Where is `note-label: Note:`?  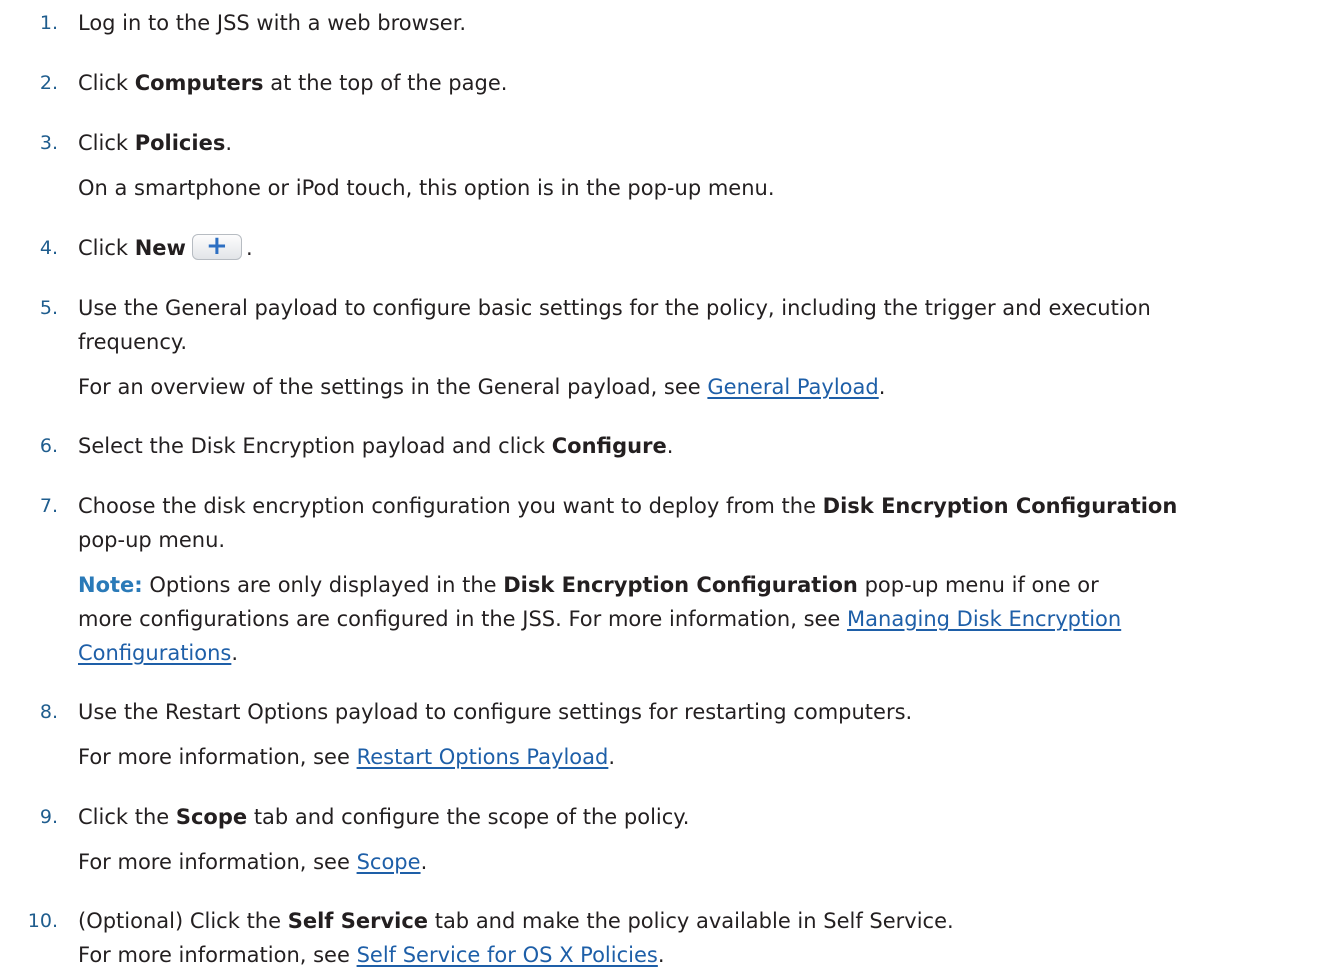
note-label: Note: is located at coordinates (110, 585).